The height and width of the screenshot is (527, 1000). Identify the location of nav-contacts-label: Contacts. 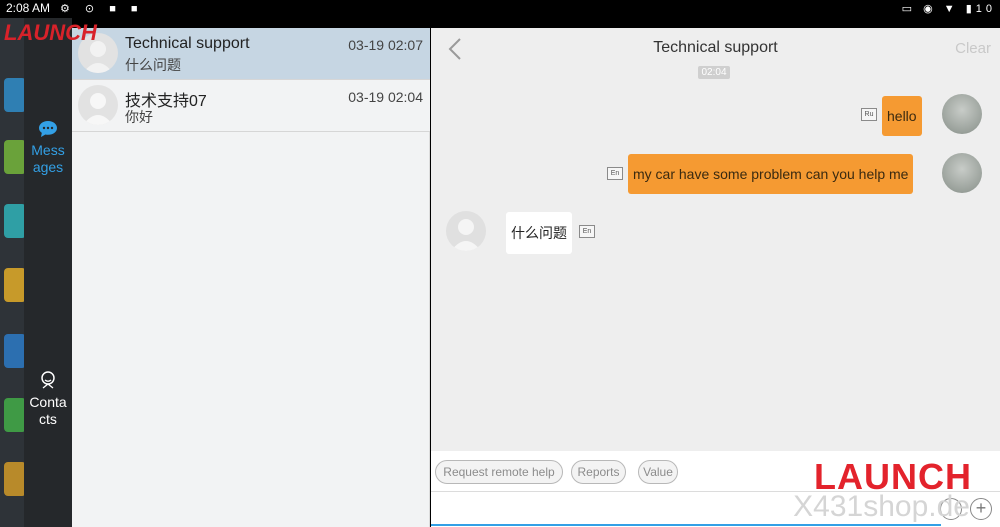
(48, 410).